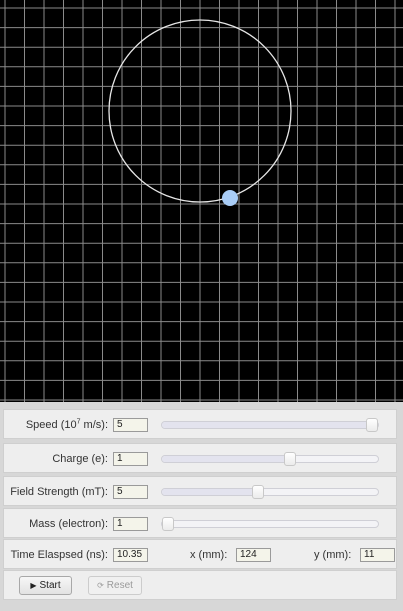  I want to click on field-strength-input: 5, so click(130, 492).